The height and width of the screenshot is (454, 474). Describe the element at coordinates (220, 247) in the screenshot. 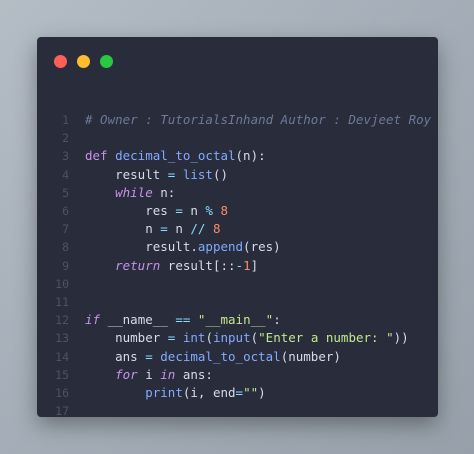

I see `code-token: append` at that location.